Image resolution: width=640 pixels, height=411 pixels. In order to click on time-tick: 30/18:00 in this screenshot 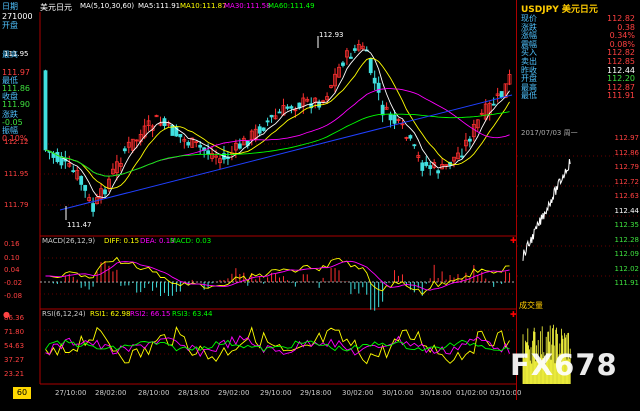, I will do `click(436, 393)`.